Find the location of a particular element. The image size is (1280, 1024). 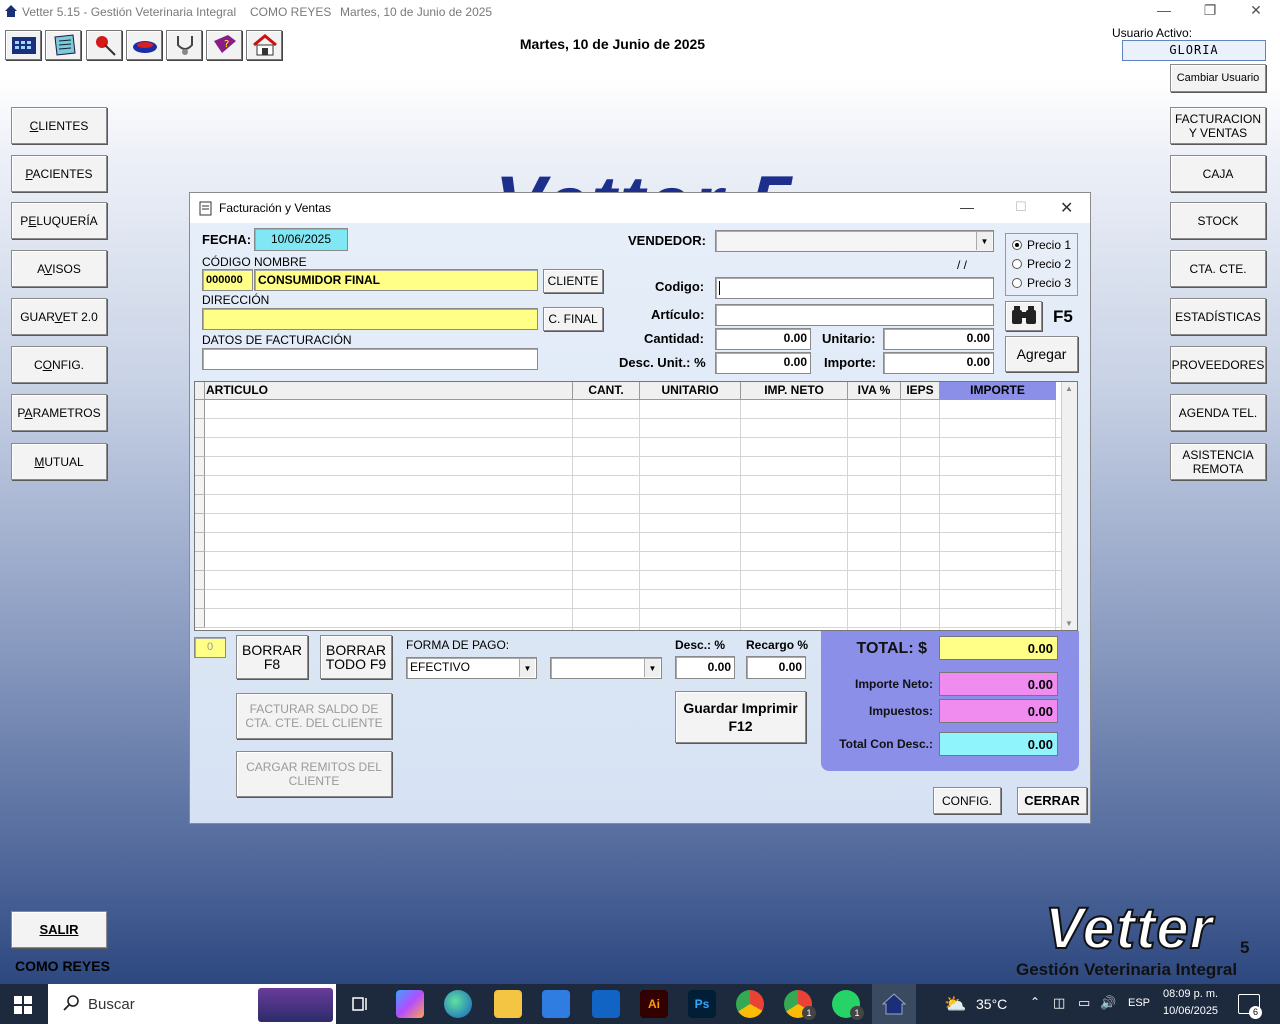

outlook-icon is located at coordinates (606, 1004).